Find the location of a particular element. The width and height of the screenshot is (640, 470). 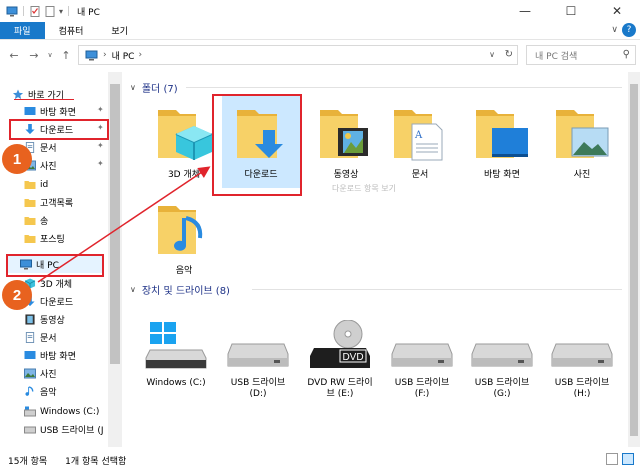

svg-text: A is located at coordinates (418, 135).